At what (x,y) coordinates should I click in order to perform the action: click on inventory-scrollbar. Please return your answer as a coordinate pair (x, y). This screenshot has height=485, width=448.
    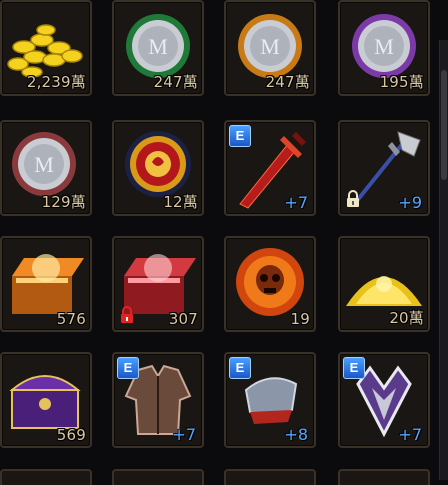
    Looking at the image, I should click on (443, 260).